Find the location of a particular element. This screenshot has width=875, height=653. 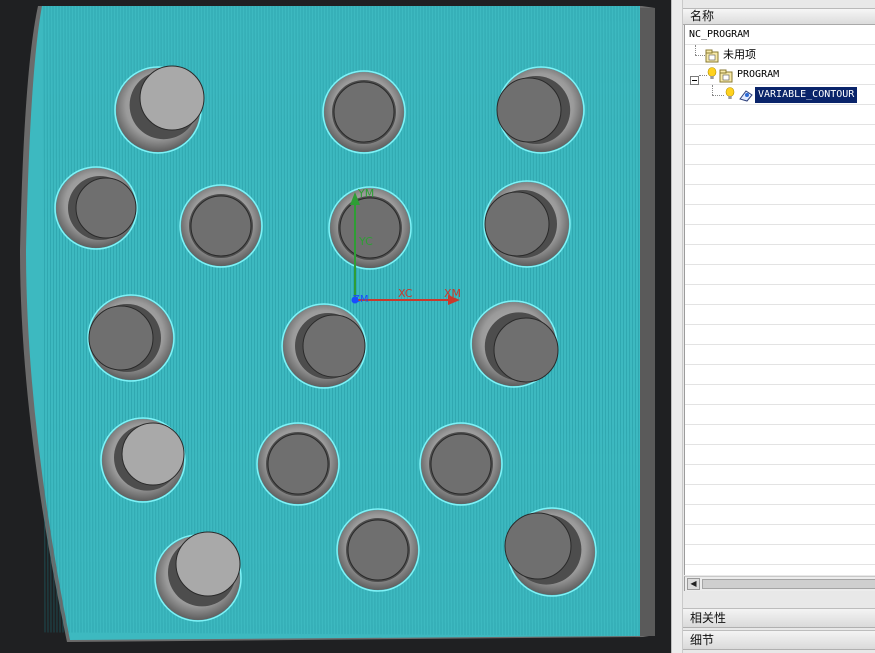

axis-yc-label: YC is located at coordinates (365, 241).